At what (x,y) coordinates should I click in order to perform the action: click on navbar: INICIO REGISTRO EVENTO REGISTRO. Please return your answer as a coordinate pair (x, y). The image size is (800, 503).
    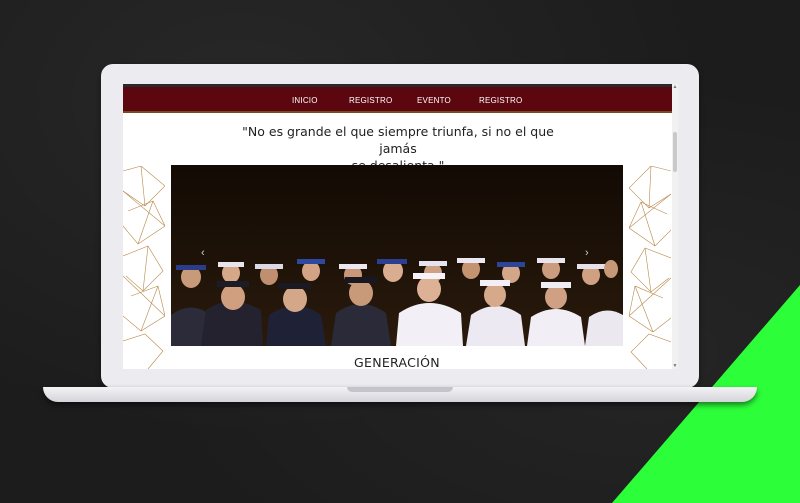
    Looking at the image, I should click on (397, 98).